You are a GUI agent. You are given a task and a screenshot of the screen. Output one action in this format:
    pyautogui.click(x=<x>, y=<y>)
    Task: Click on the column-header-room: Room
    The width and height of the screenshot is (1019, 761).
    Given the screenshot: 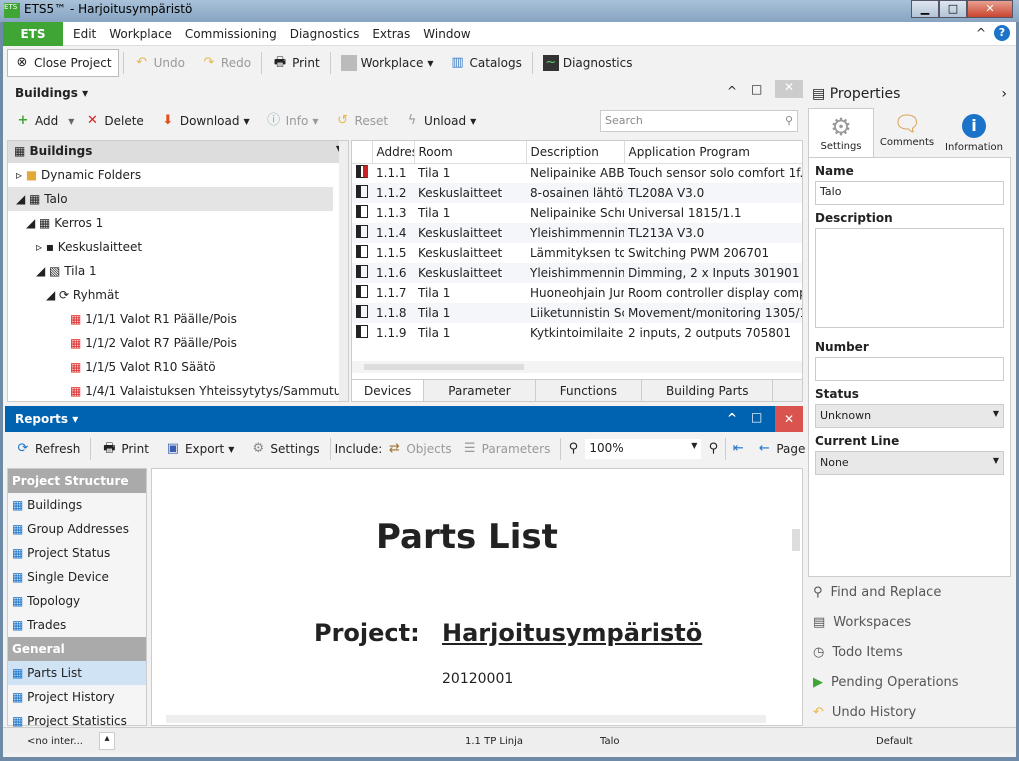 What is the action you would take?
    pyautogui.click(x=470, y=152)
    